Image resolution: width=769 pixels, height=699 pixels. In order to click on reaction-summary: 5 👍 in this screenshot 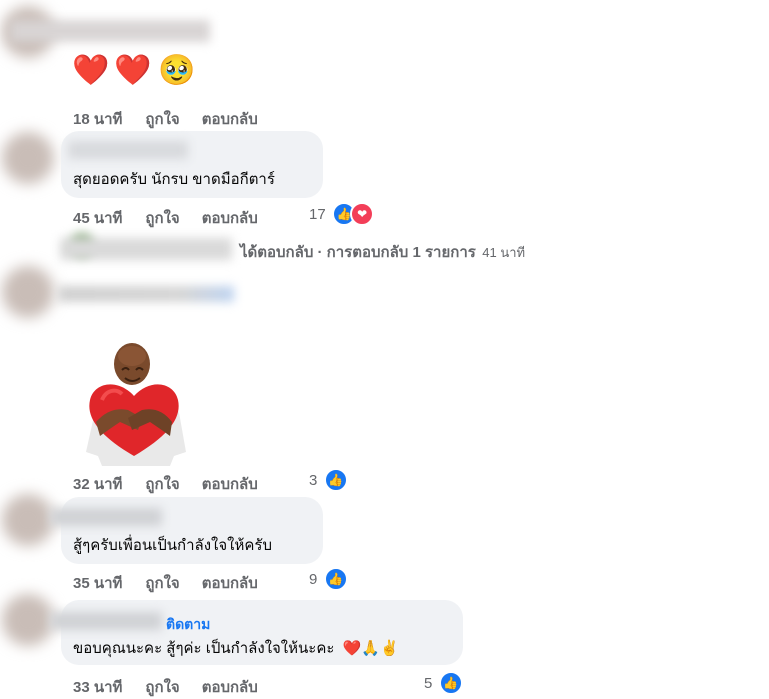, I will do `click(443, 683)`.